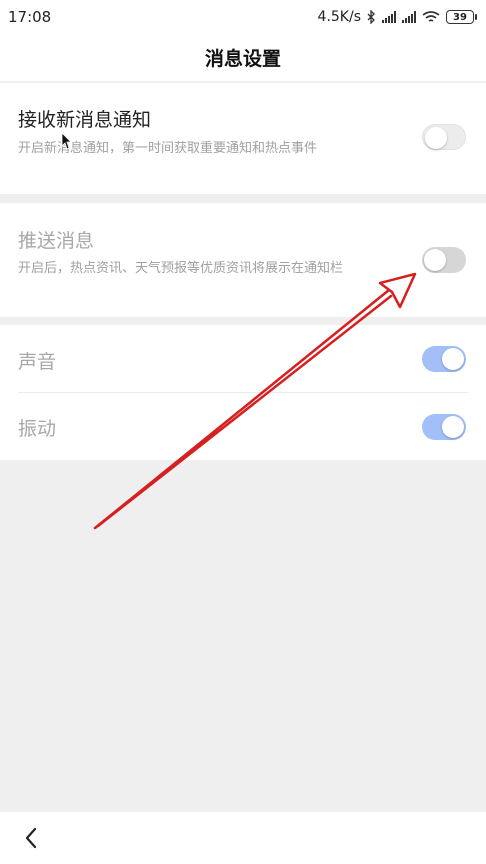 The height and width of the screenshot is (864, 486). What do you see at coordinates (431, 16) in the screenshot?
I see `wifi-icon` at bounding box center [431, 16].